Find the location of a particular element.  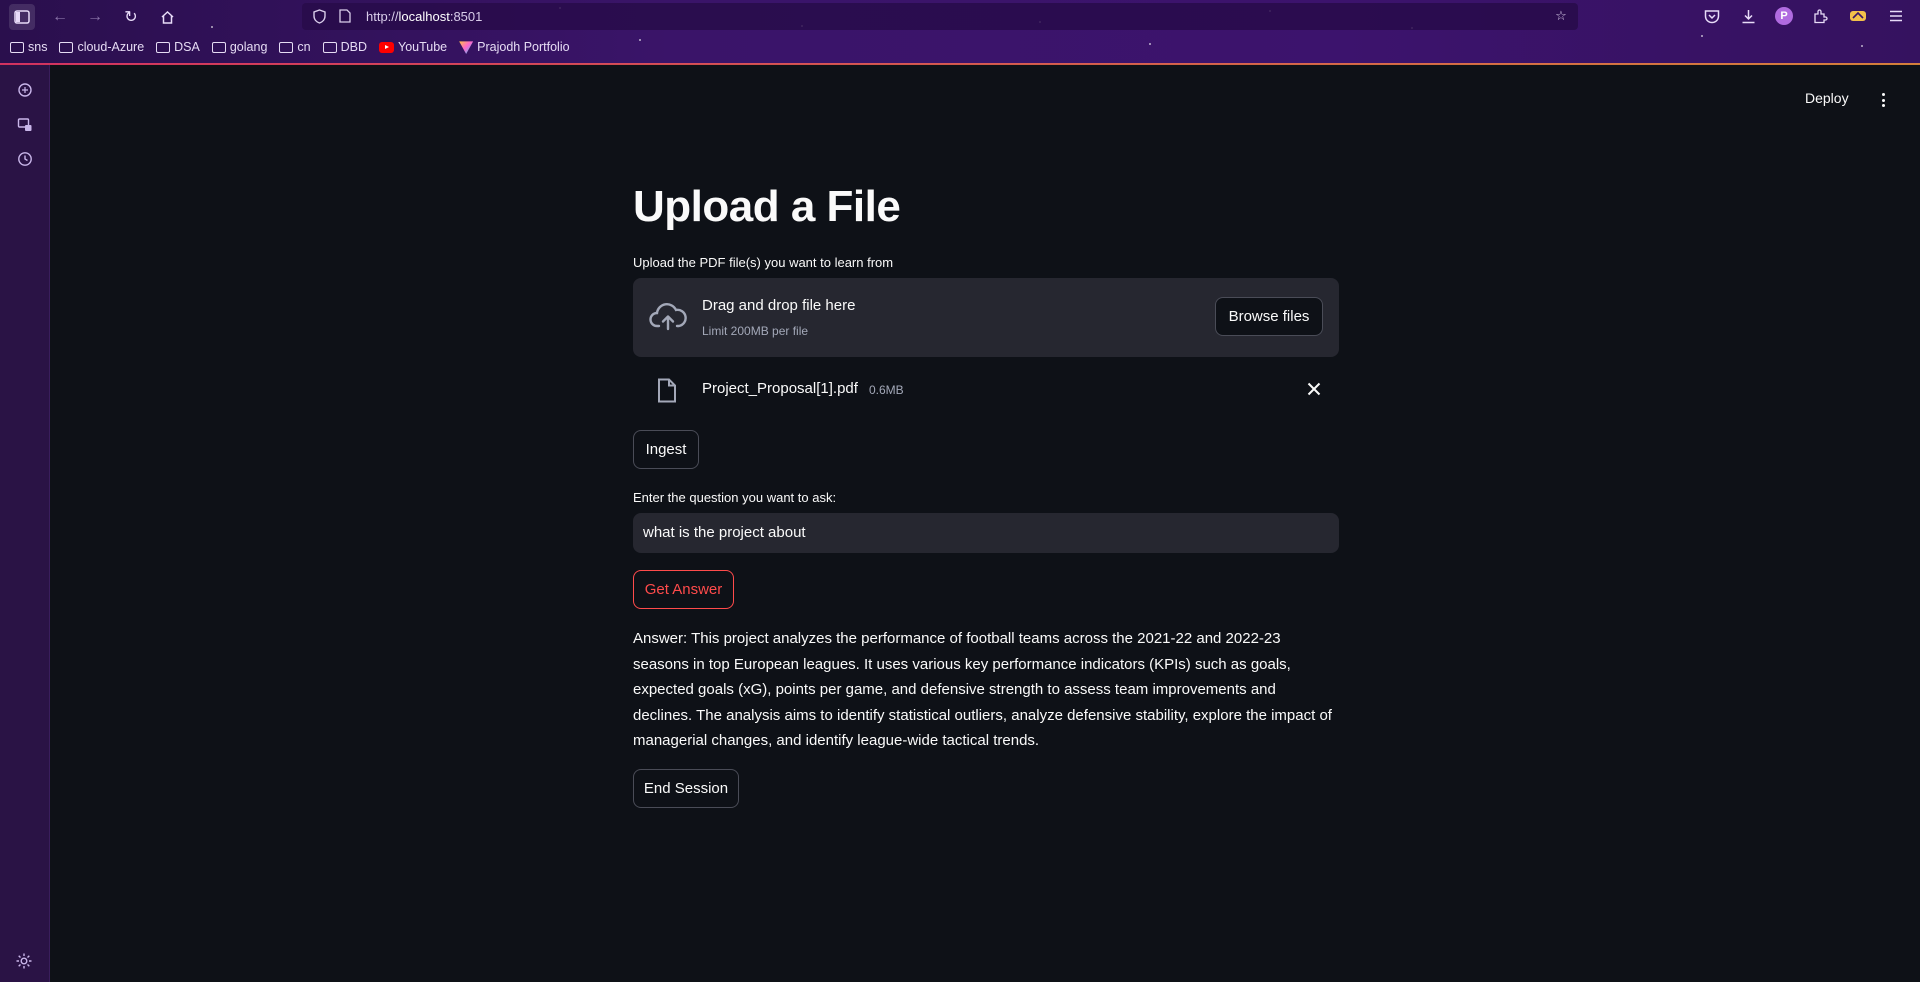

sidebar-toggle-icon is located at coordinates (22, 17).